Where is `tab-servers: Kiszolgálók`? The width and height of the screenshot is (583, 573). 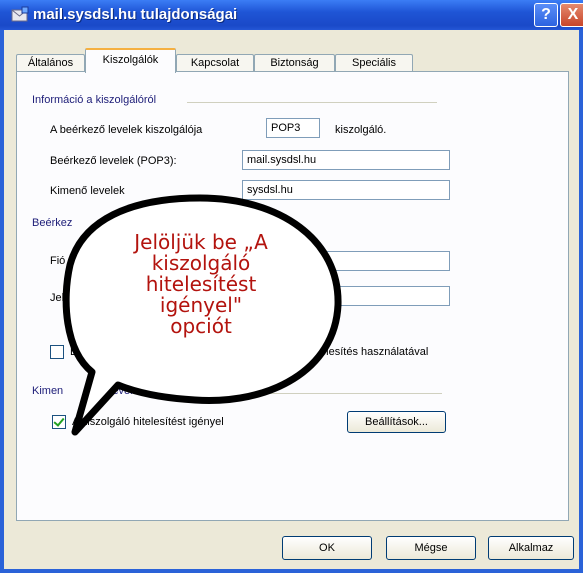
tab-servers: Kiszolgálók is located at coordinates (130, 60).